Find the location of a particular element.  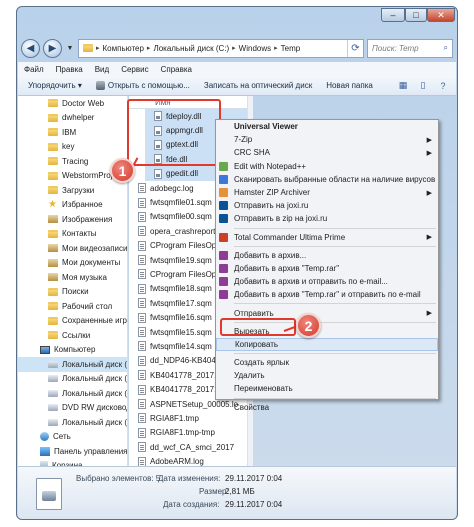

nav-item: Ссылки is located at coordinates (72, 335).